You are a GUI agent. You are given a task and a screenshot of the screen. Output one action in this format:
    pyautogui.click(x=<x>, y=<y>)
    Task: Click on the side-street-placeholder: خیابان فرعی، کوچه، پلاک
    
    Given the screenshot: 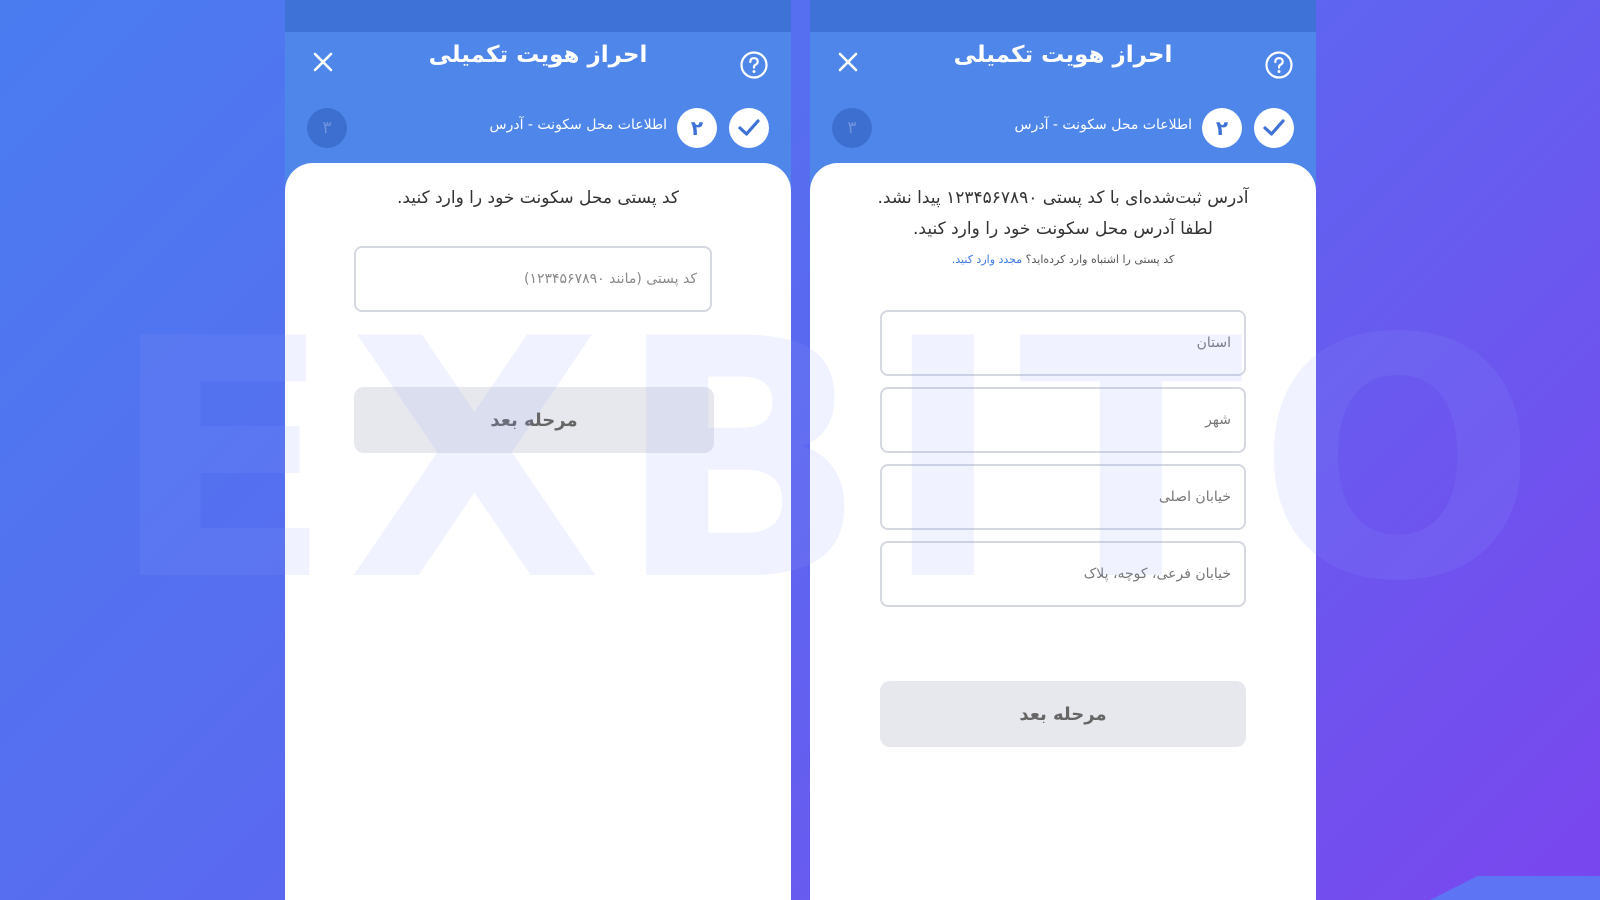 What is the action you would take?
    pyautogui.click(x=1157, y=574)
    